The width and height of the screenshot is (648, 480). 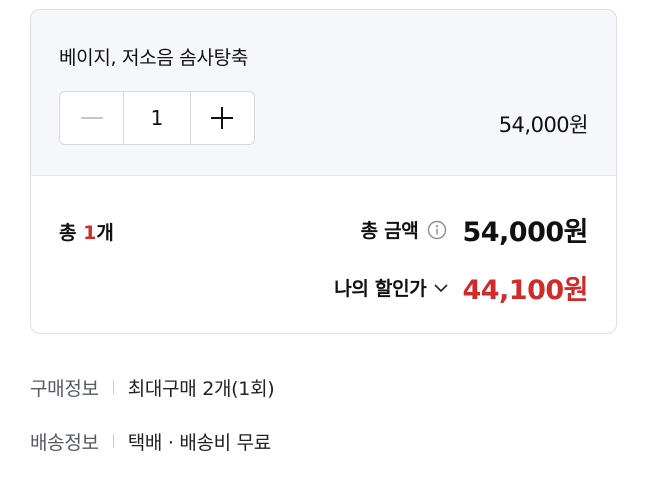 What do you see at coordinates (201, 388) in the screenshot?
I see `purchase-info-value: 최대구매 2개(1회)` at bounding box center [201, 388].